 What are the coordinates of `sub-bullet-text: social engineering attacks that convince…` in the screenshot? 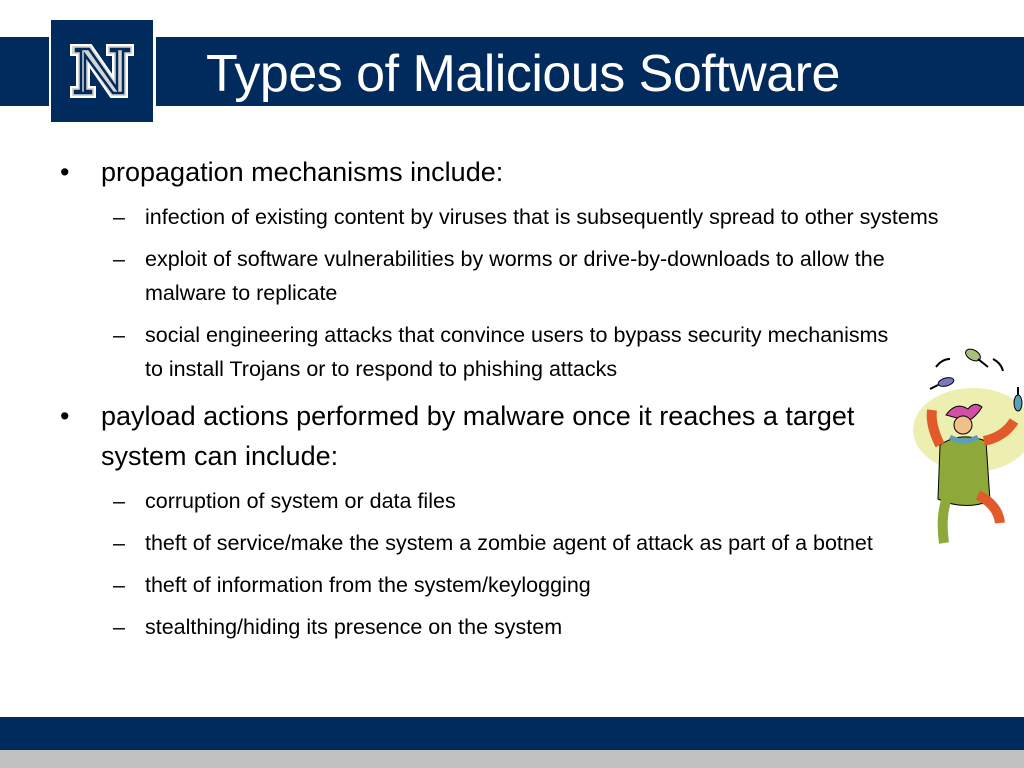 It's located at (517, 352).